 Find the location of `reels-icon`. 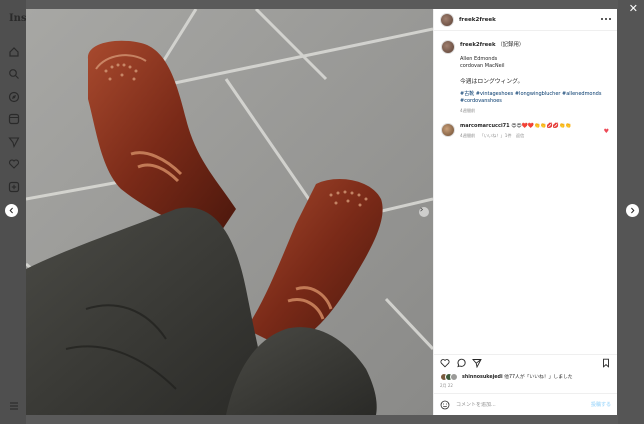

reels-icon is located at coordinates (14, 119).